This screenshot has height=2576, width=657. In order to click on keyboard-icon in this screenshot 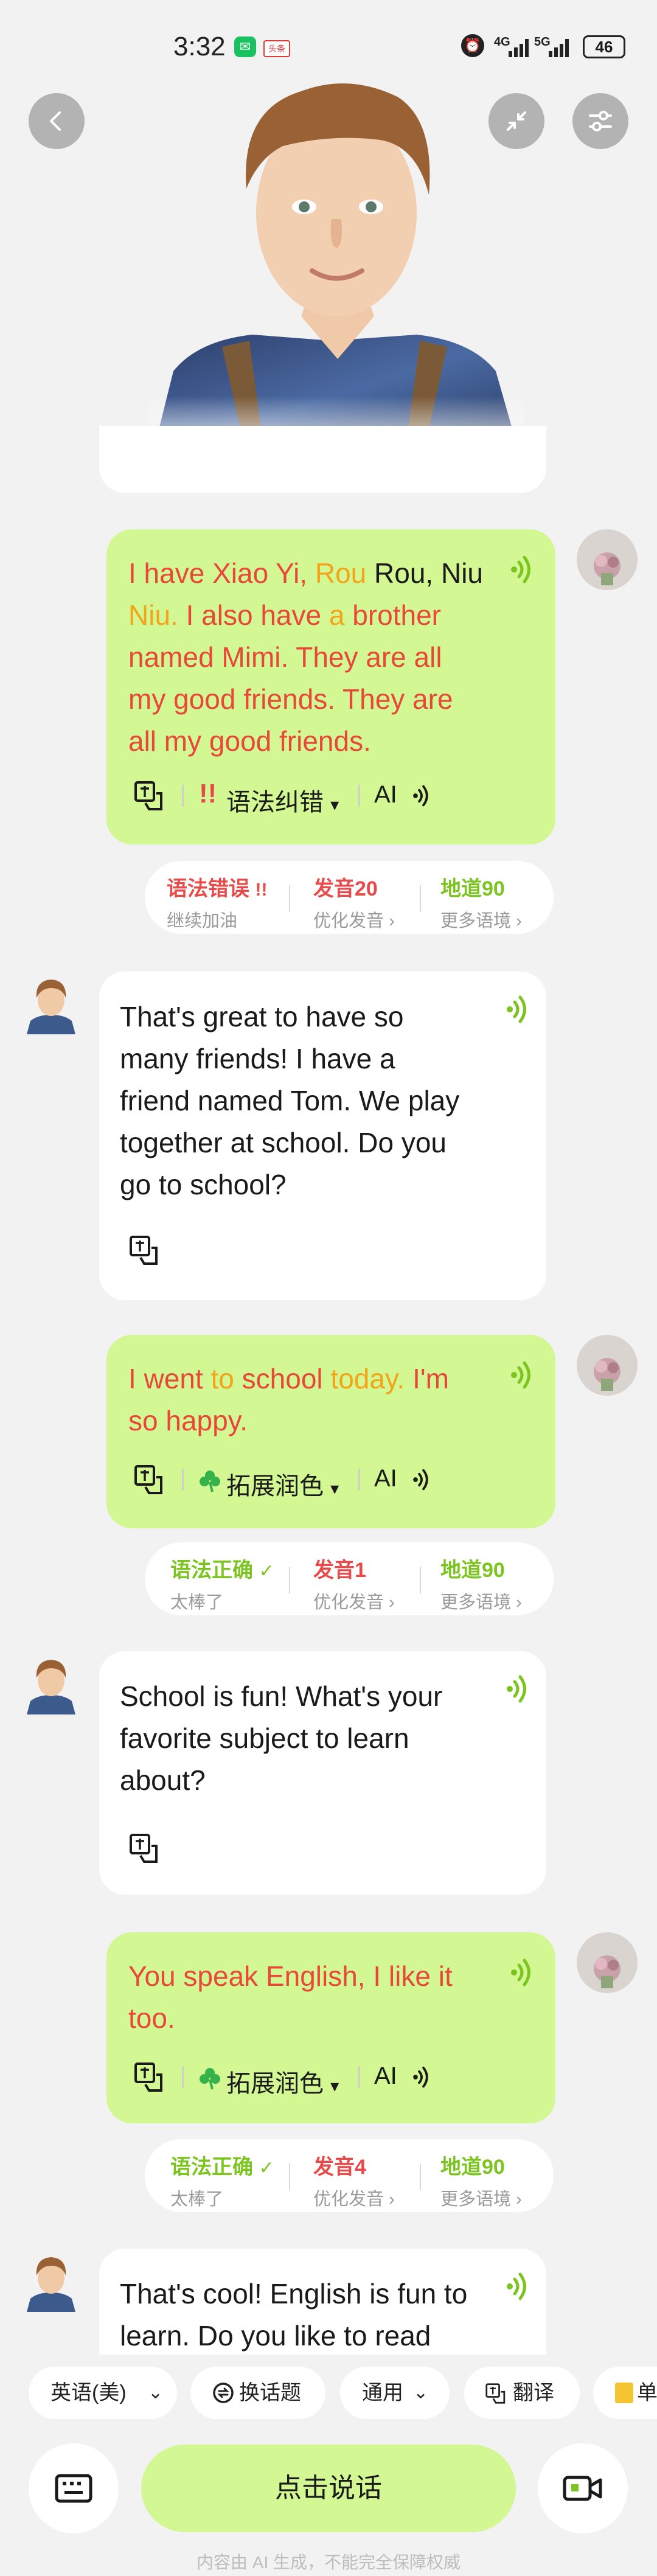, I will do `click(73, 2488)`.